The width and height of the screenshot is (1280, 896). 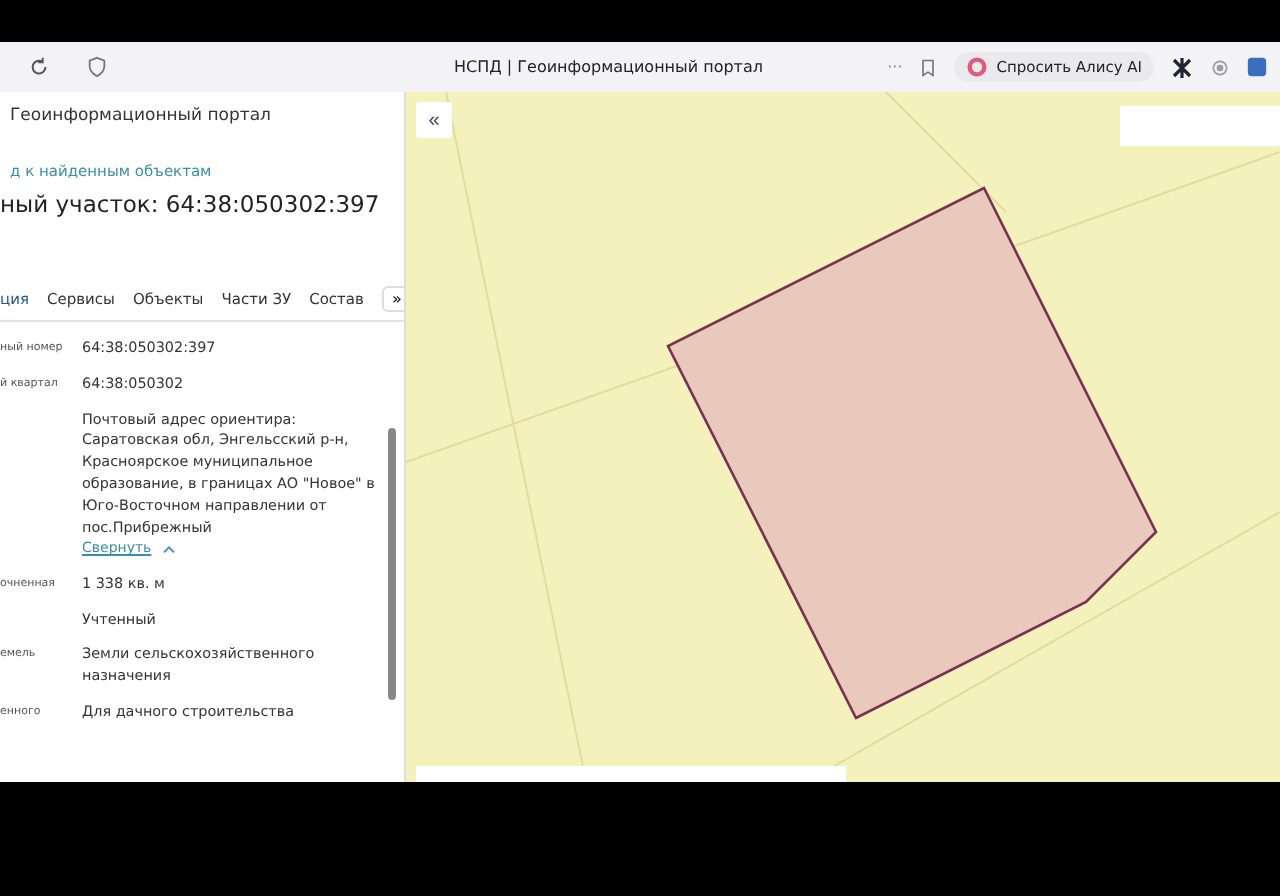 I want to click on collapse-panel-button: «, so click(x=434, y=120).